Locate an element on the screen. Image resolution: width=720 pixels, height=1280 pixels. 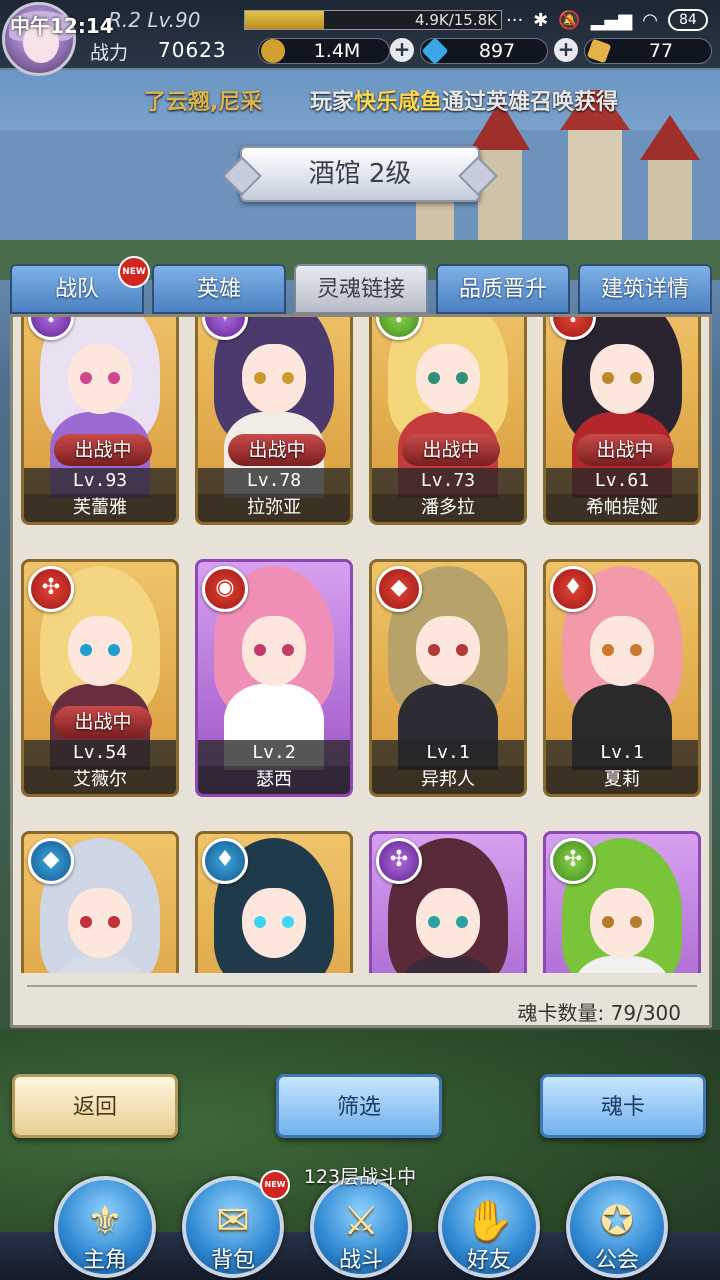
gold-coin-icon is located at coordinates (273, 51).